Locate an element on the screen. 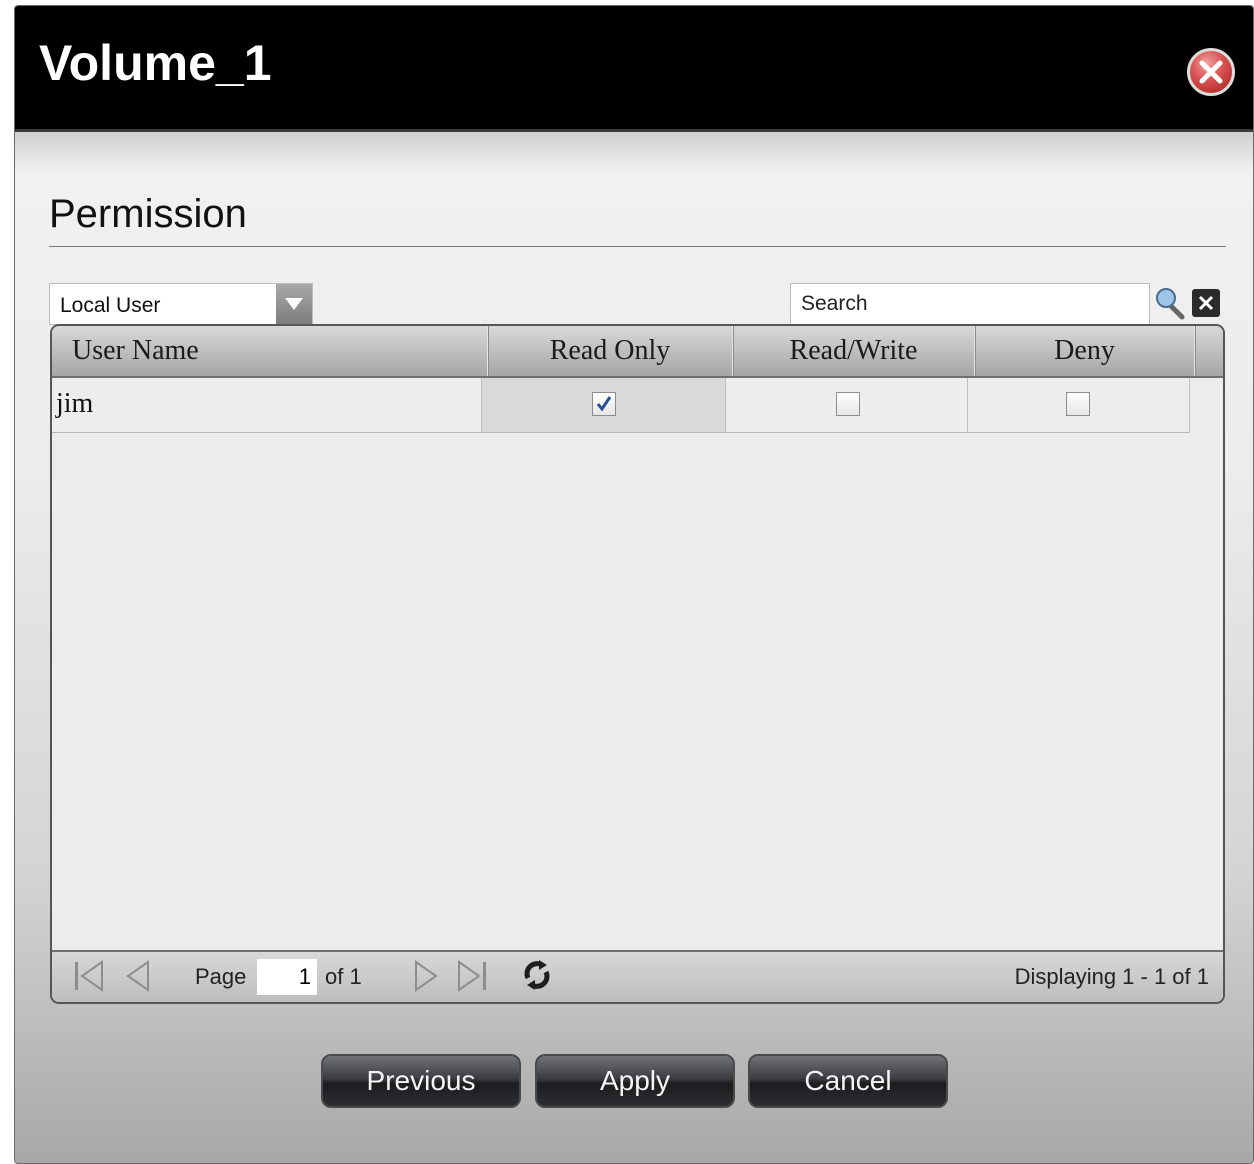 This screenshot has width=1254, height=1164. previous-button: Previous is located at coordinates (421, 1081).